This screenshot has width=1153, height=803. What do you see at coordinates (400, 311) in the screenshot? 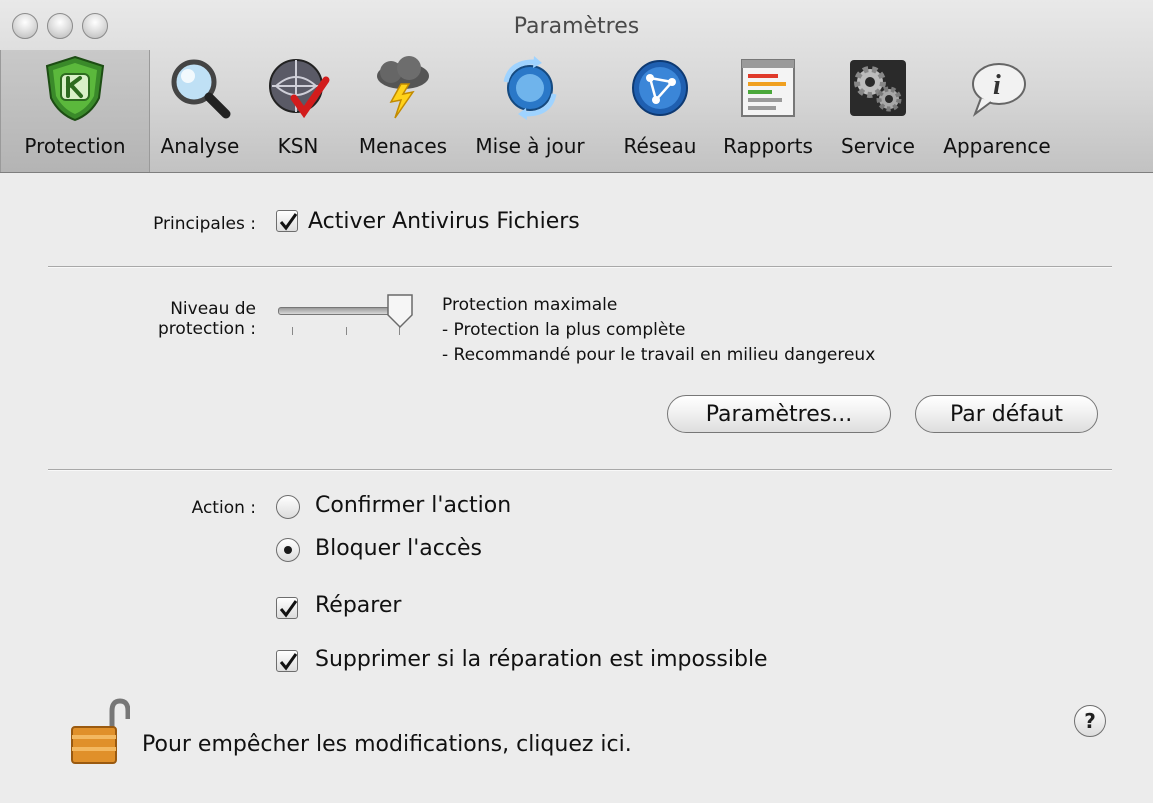
I see `slider-thumb` at bounding box center [400, 311].